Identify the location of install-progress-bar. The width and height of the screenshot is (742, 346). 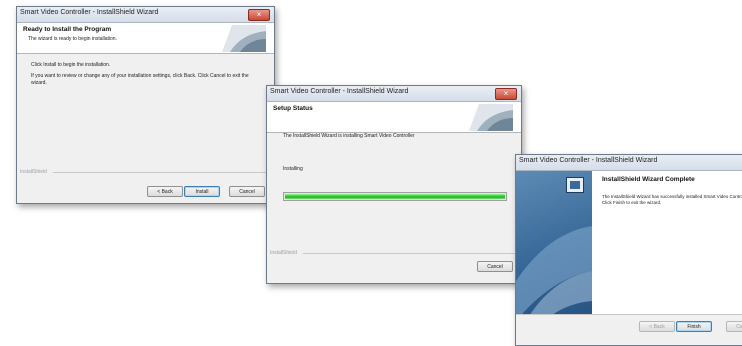
(395, 196).